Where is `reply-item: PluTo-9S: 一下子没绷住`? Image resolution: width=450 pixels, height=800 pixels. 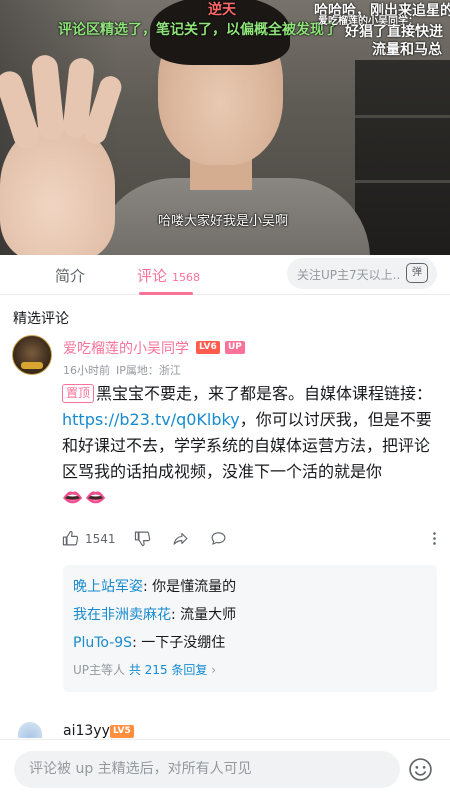
reply-item: PluTo-9S: 一下子没绷住 is located at coordinates (250, 643).